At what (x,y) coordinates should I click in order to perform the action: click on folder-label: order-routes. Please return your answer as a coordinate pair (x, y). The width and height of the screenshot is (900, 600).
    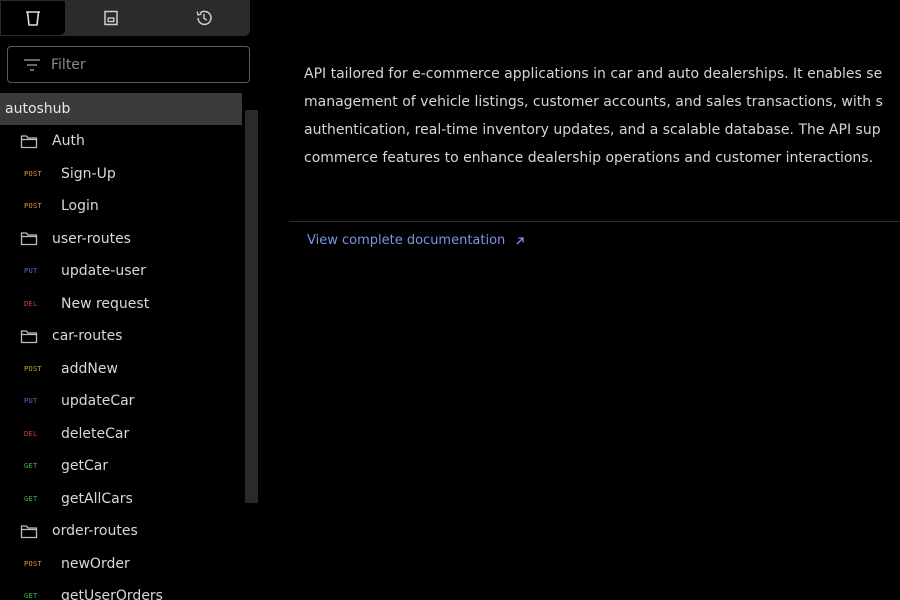
    Looking at the image, I should click on (95, 531).